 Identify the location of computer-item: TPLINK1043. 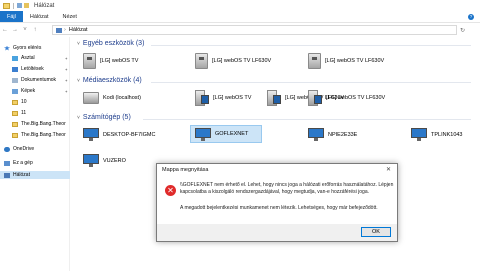
(437, 134).